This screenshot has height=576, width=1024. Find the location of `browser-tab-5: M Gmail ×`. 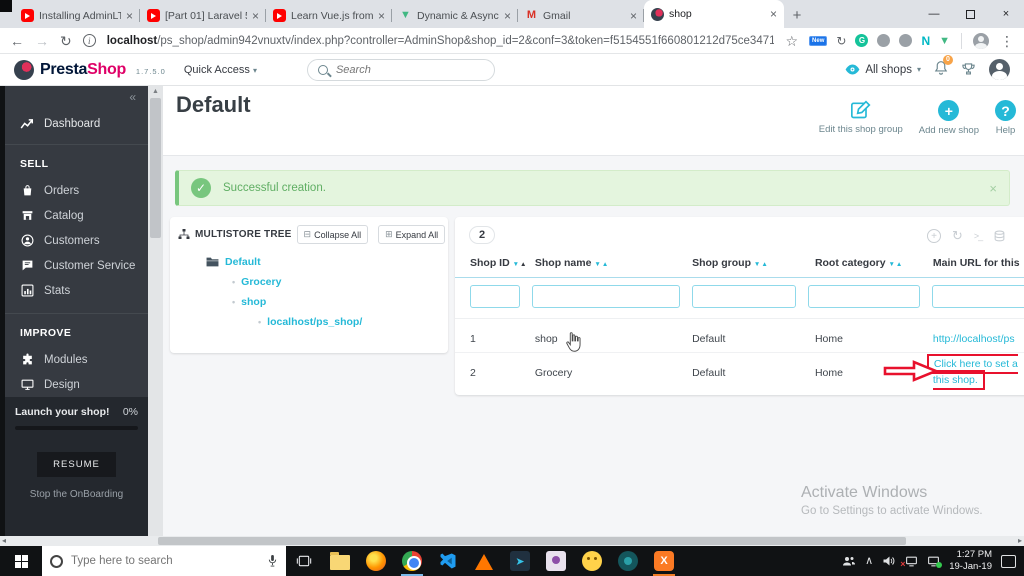

browser-tab-5: M Gmail × is located at coordinates (581, 15).